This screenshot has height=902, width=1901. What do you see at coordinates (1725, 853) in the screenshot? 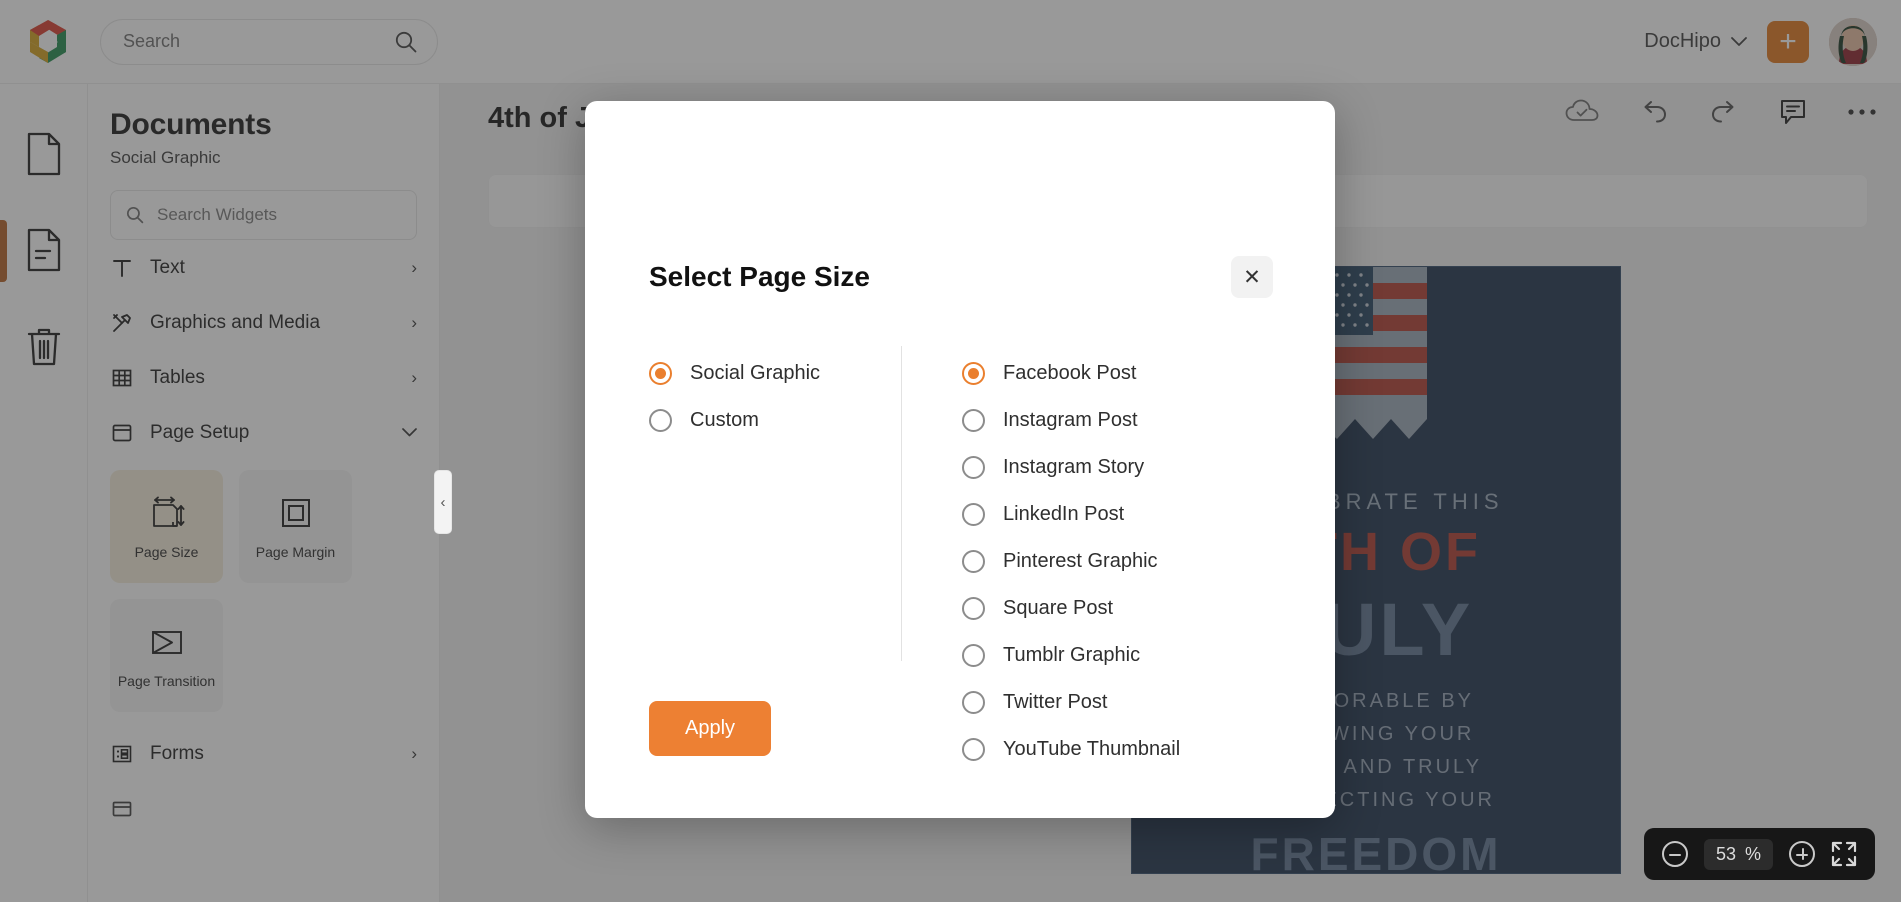
I see `zoom-value: 53` at bounding box center [1725, 853].